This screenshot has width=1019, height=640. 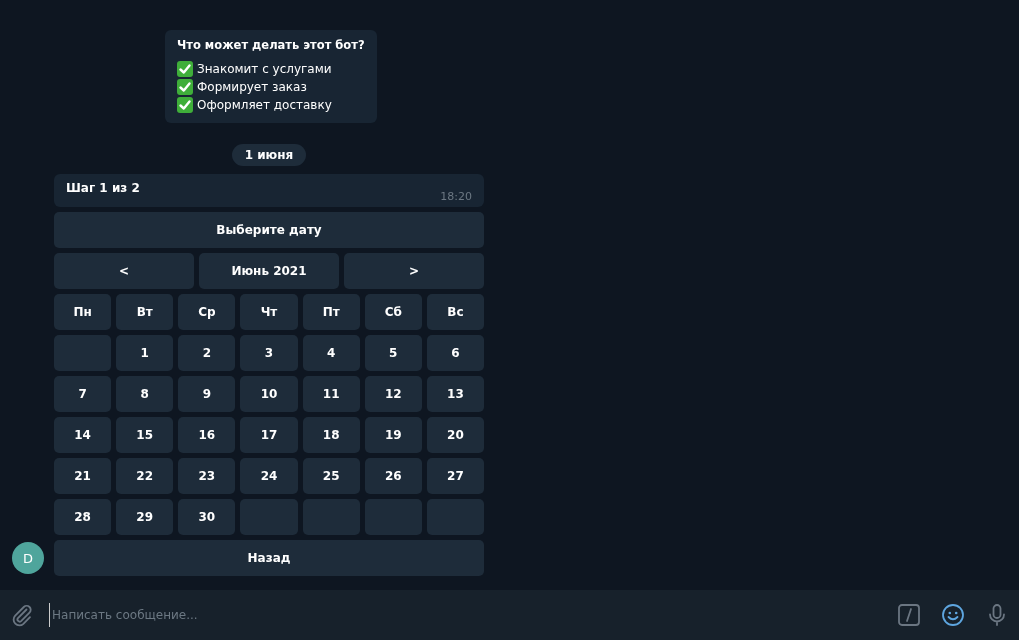 I want to click on day-button: 8, so click(x=145, y=394).